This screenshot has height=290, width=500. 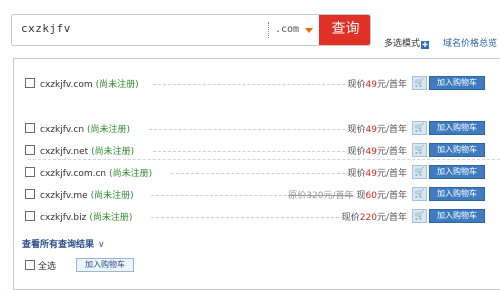 What do you see at coordinates (264, 159) in the screenshot?
I see `result-divider` at bounding box center [264, 159].